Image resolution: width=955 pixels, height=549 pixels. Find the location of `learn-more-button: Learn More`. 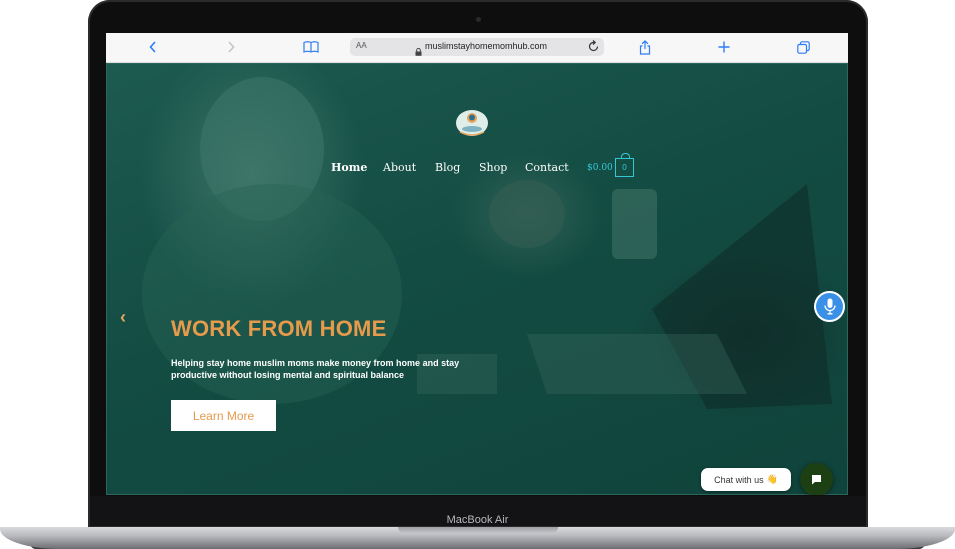

learn-more-button: Learn More is located at coordinates (223, 415).